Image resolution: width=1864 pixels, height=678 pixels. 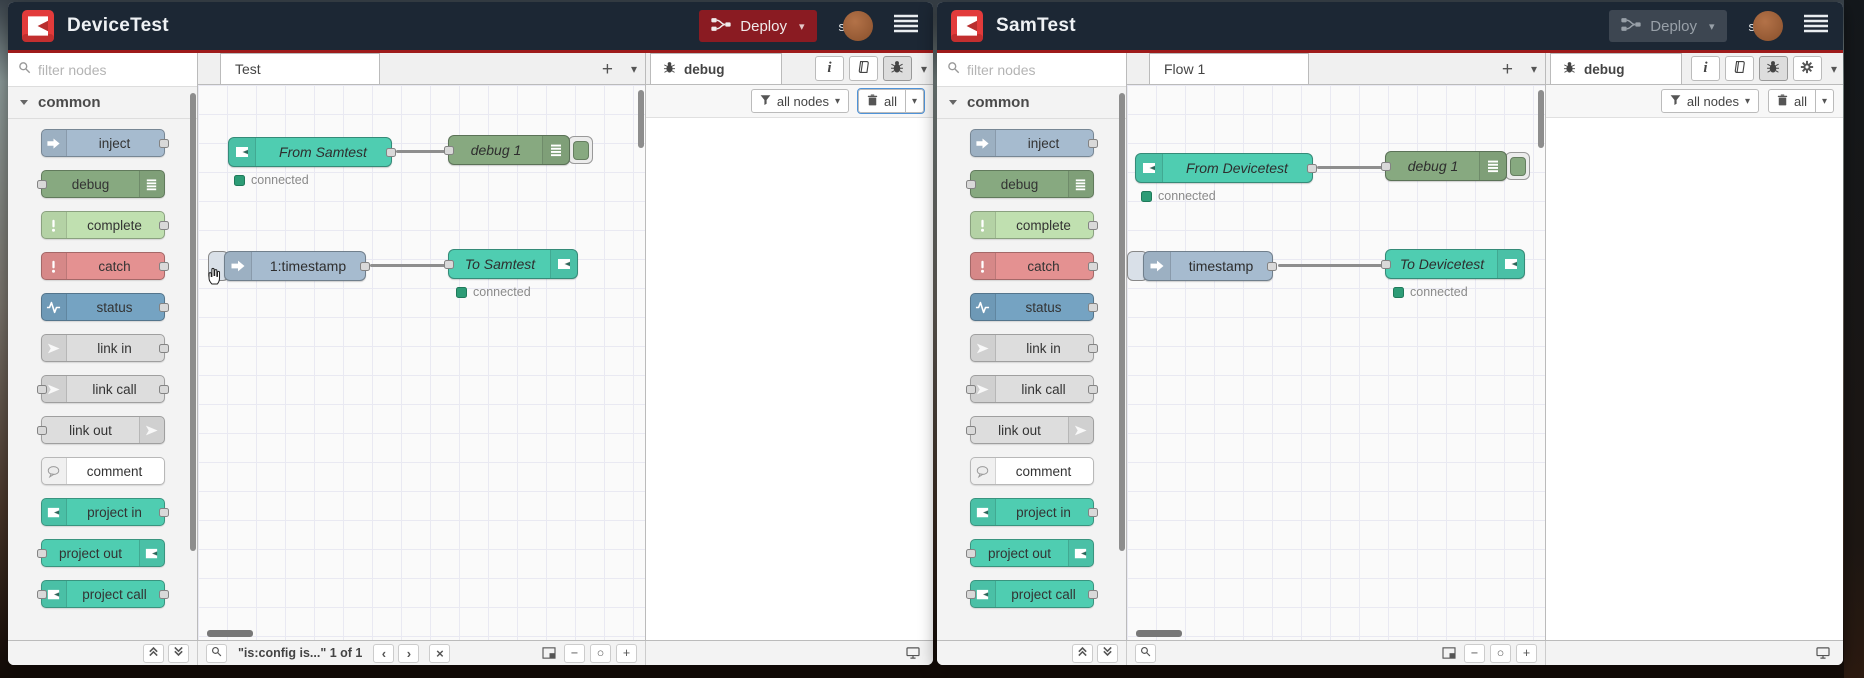 I want to click on flow-node-inject: timestamp, so click(x=1210, y=266).